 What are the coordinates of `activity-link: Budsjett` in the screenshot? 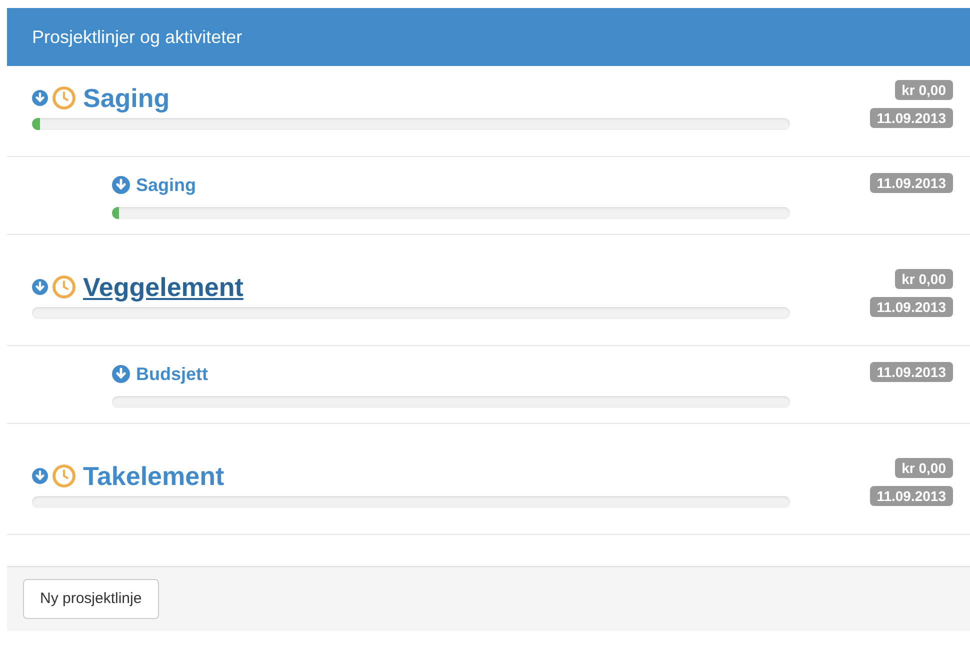 It's located at (172, 374).